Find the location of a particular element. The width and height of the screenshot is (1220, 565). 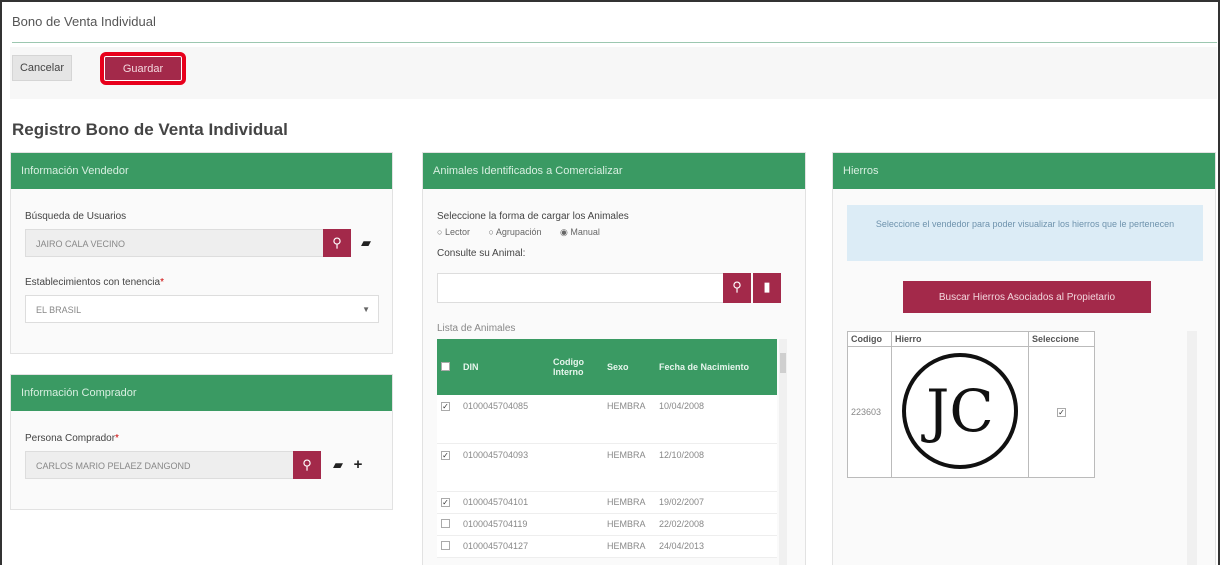

consulte-folder-button: ▮ is located at coordinates (767, 288).